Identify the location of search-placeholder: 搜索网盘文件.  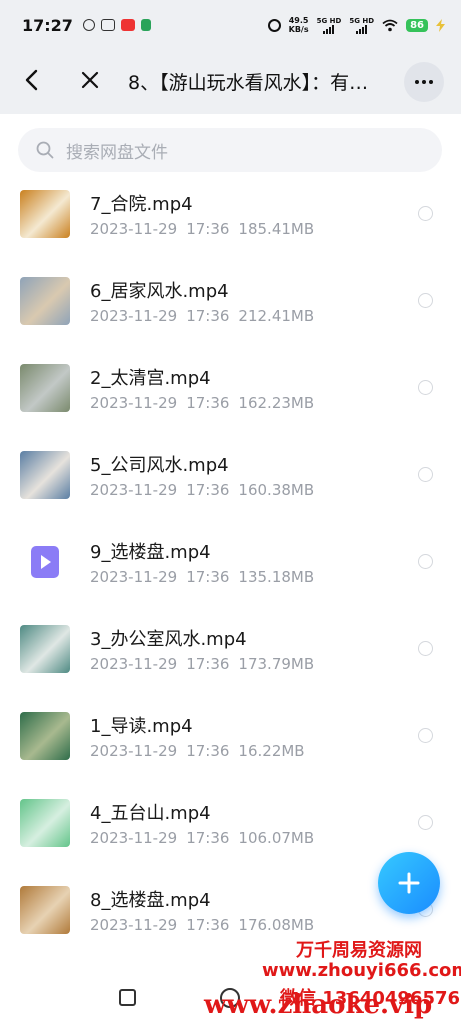
(117, 152).